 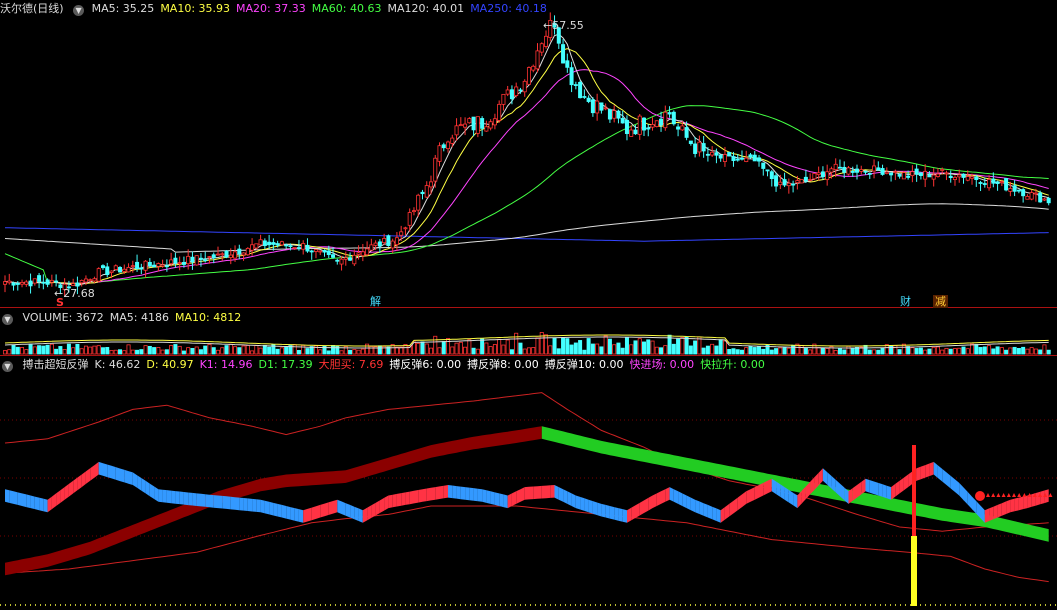 I want to click on event-cai-label: 财, so click(x=905, y=301).